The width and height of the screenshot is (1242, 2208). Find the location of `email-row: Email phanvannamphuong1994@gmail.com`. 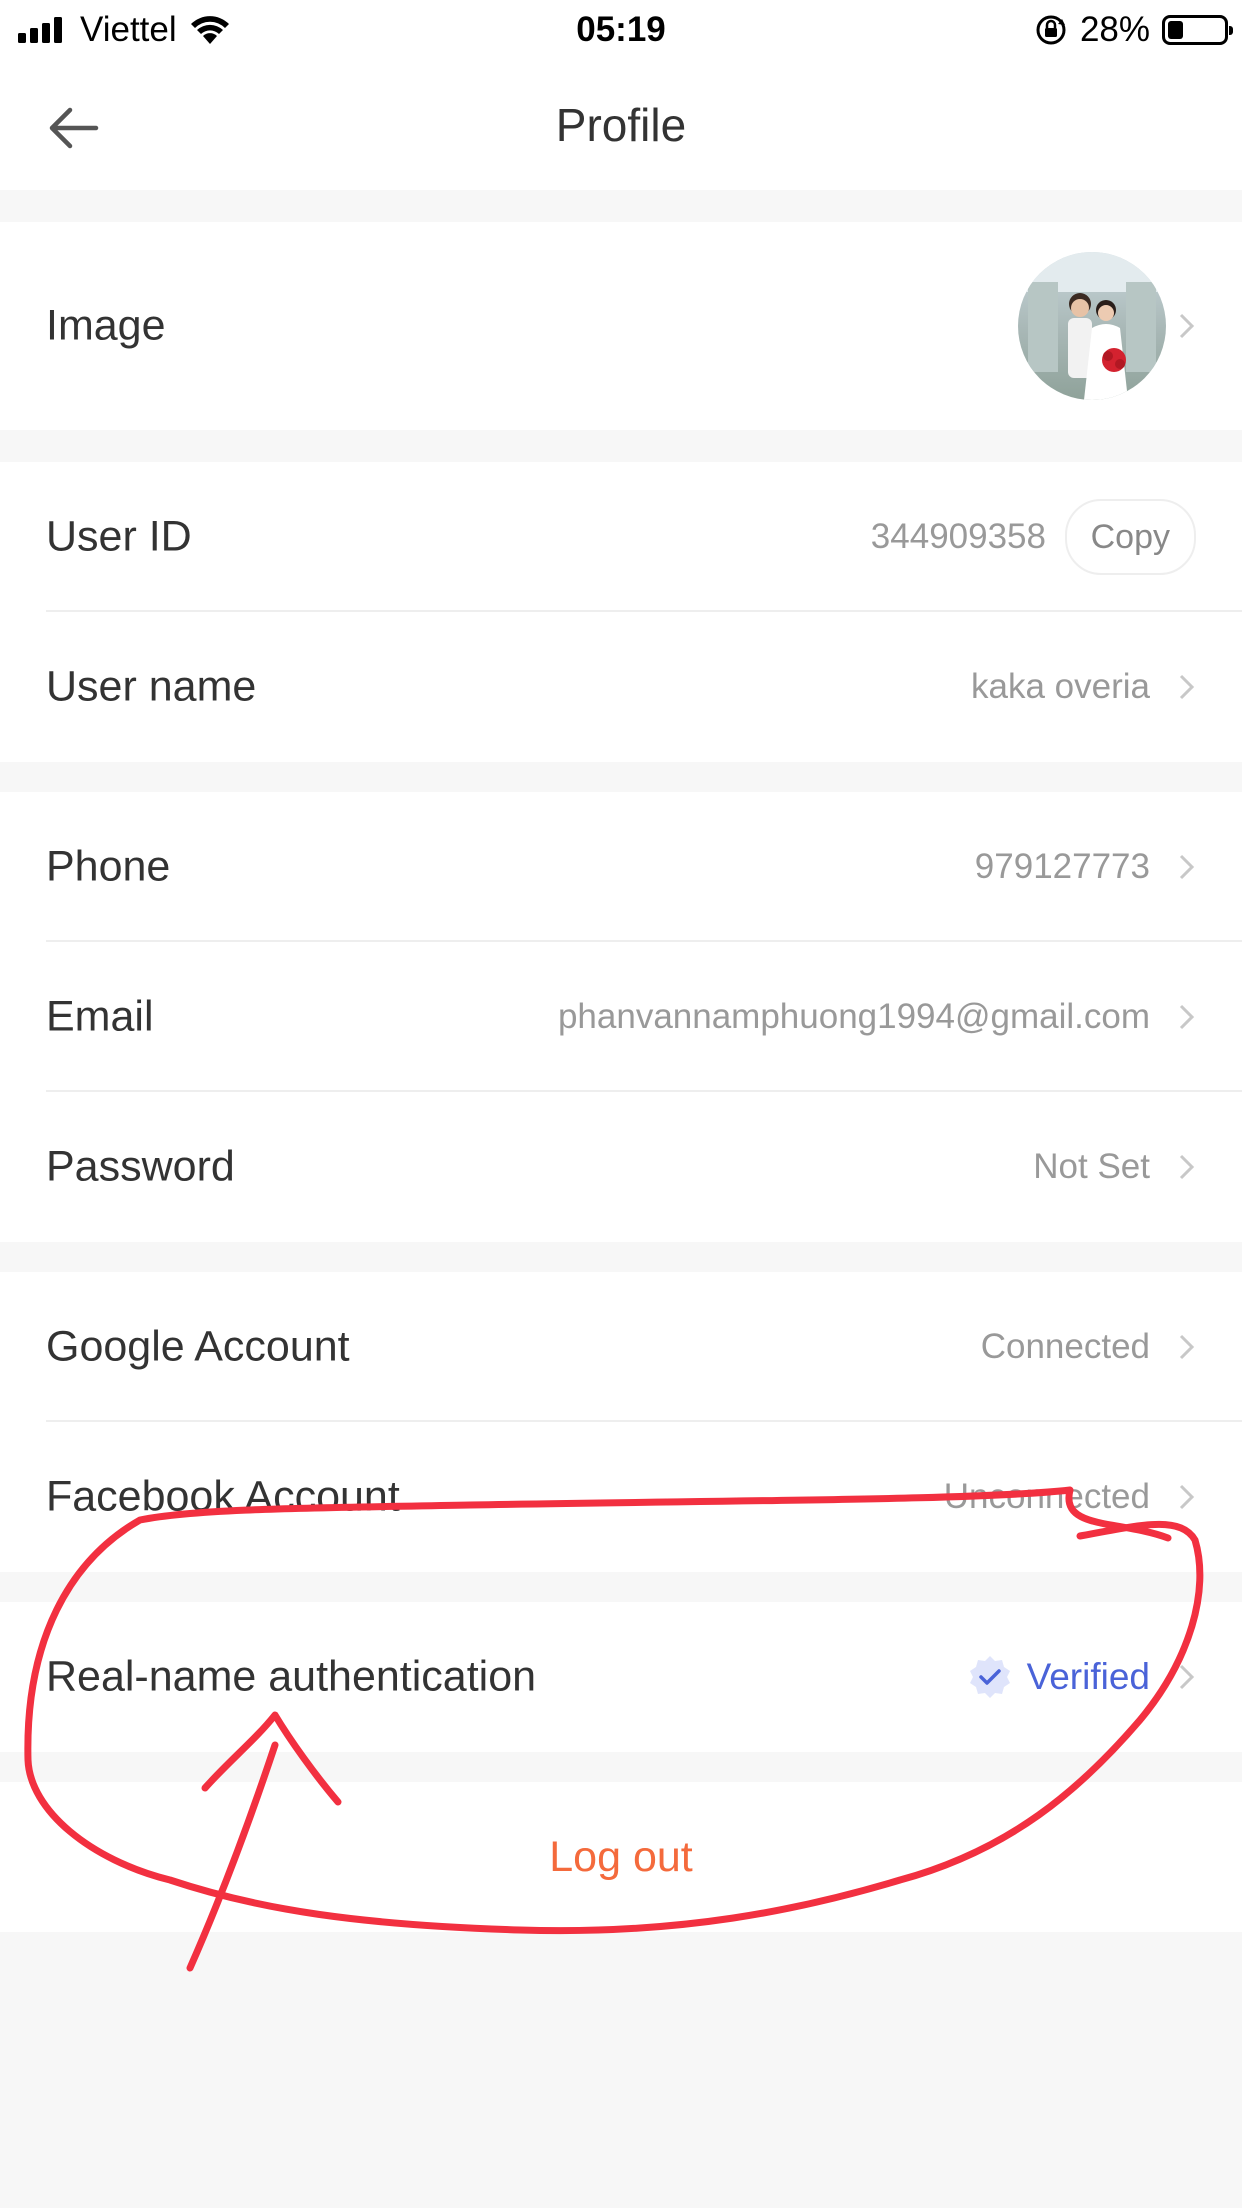

email-row: Email phanvannamphuong1994@gmail.com is located at coordinates (621, 1017).